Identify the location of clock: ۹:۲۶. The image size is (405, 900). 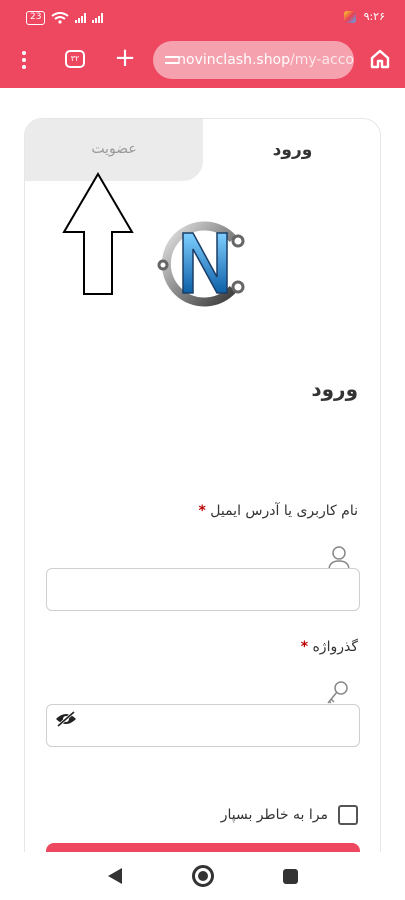
(374, 16).